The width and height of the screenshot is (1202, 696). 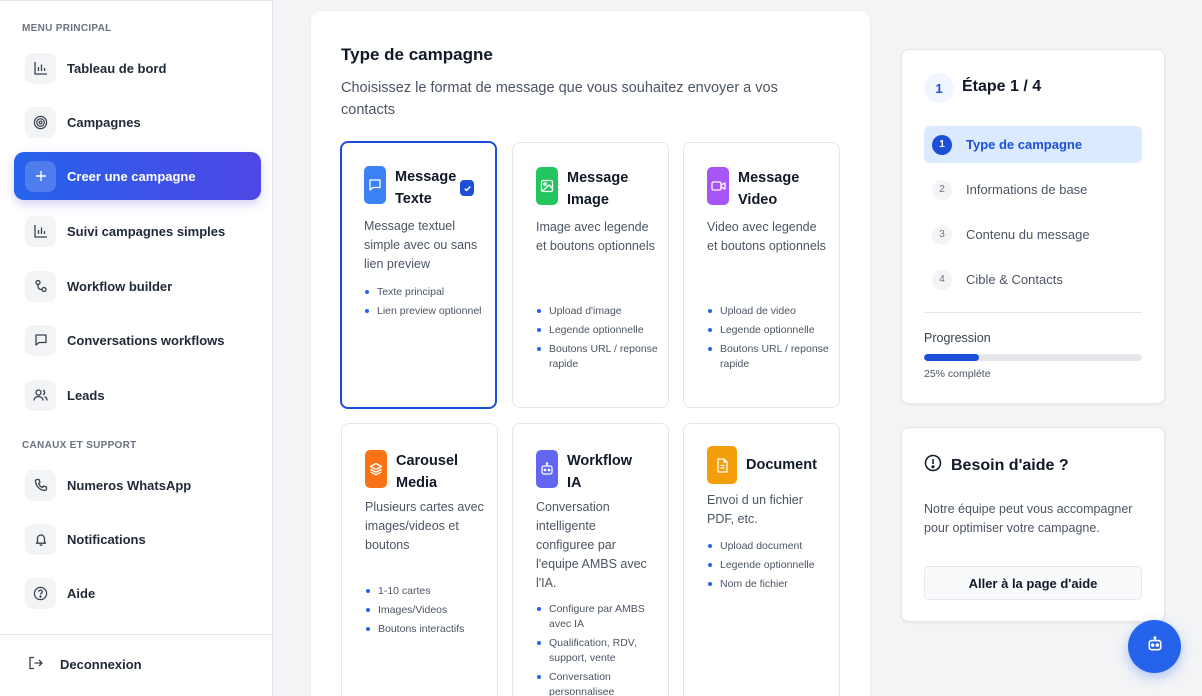 I want to click on progress-fill, so click(x=951, y=357).